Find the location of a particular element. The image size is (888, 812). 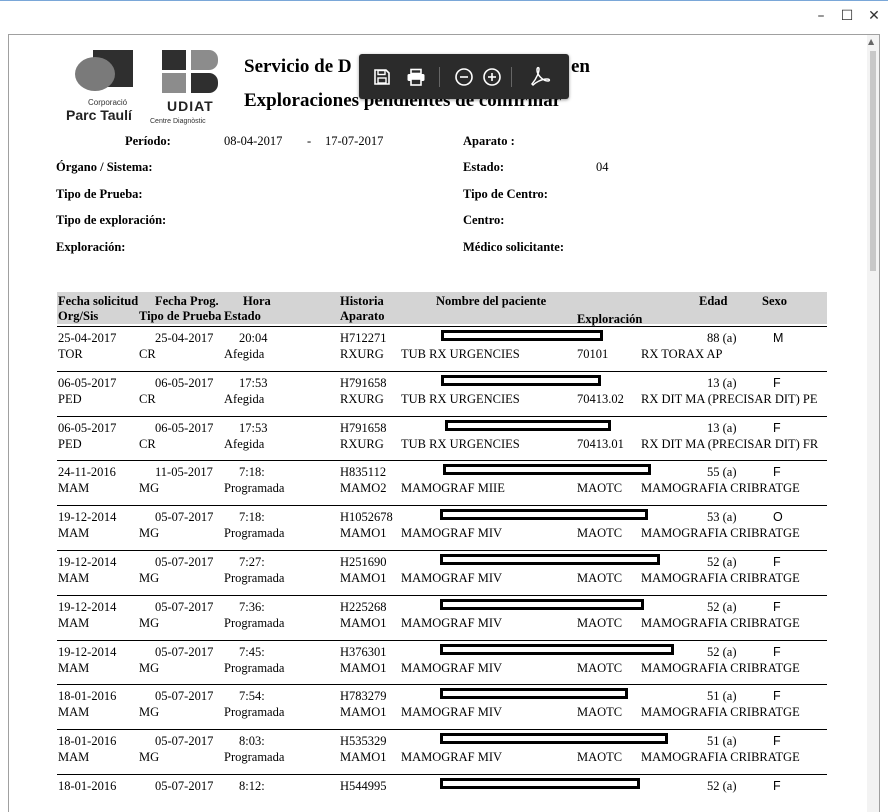

row-historia: H225268 is located at coordinates (363, 606).